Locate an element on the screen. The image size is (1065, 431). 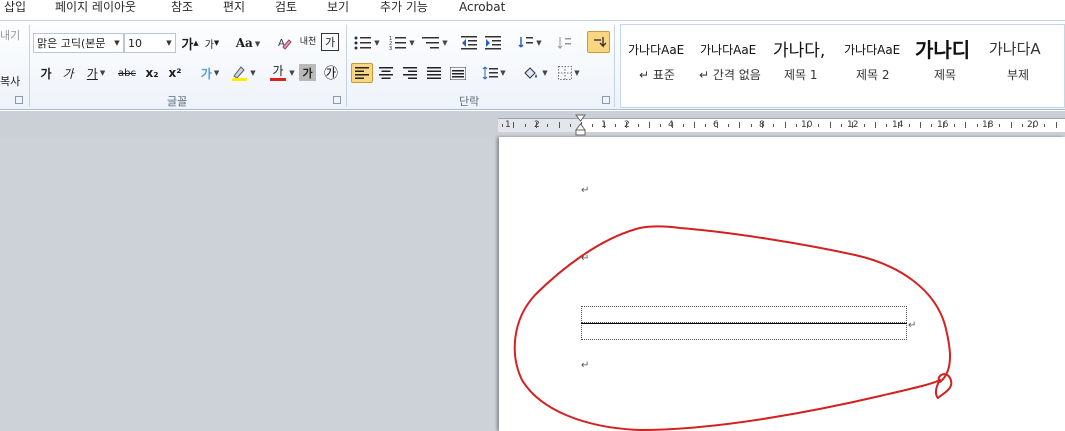
copy-button-partial: 복사 is located at coordinates (10, 81).